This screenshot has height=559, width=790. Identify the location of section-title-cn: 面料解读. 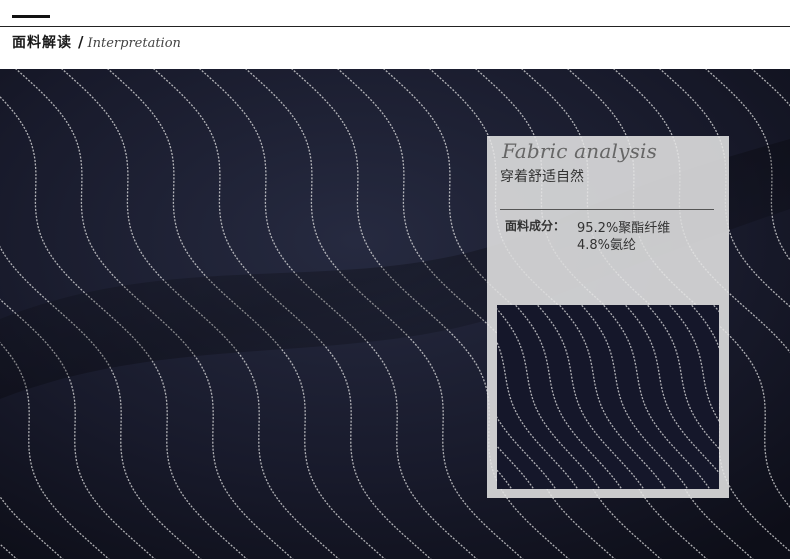
(42, 43).